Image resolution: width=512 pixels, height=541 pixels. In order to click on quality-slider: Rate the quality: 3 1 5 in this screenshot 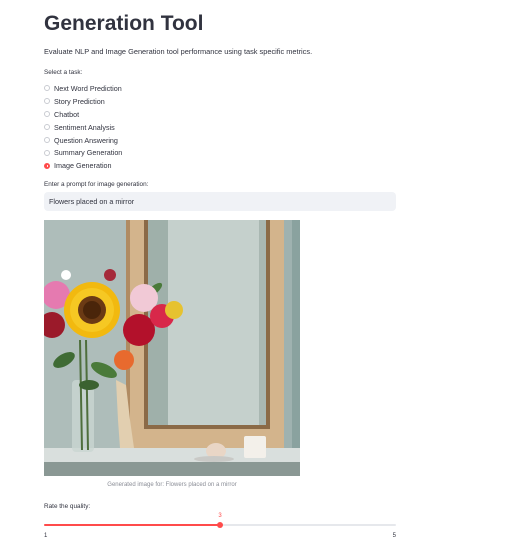, I will do `click(220, 522)`.